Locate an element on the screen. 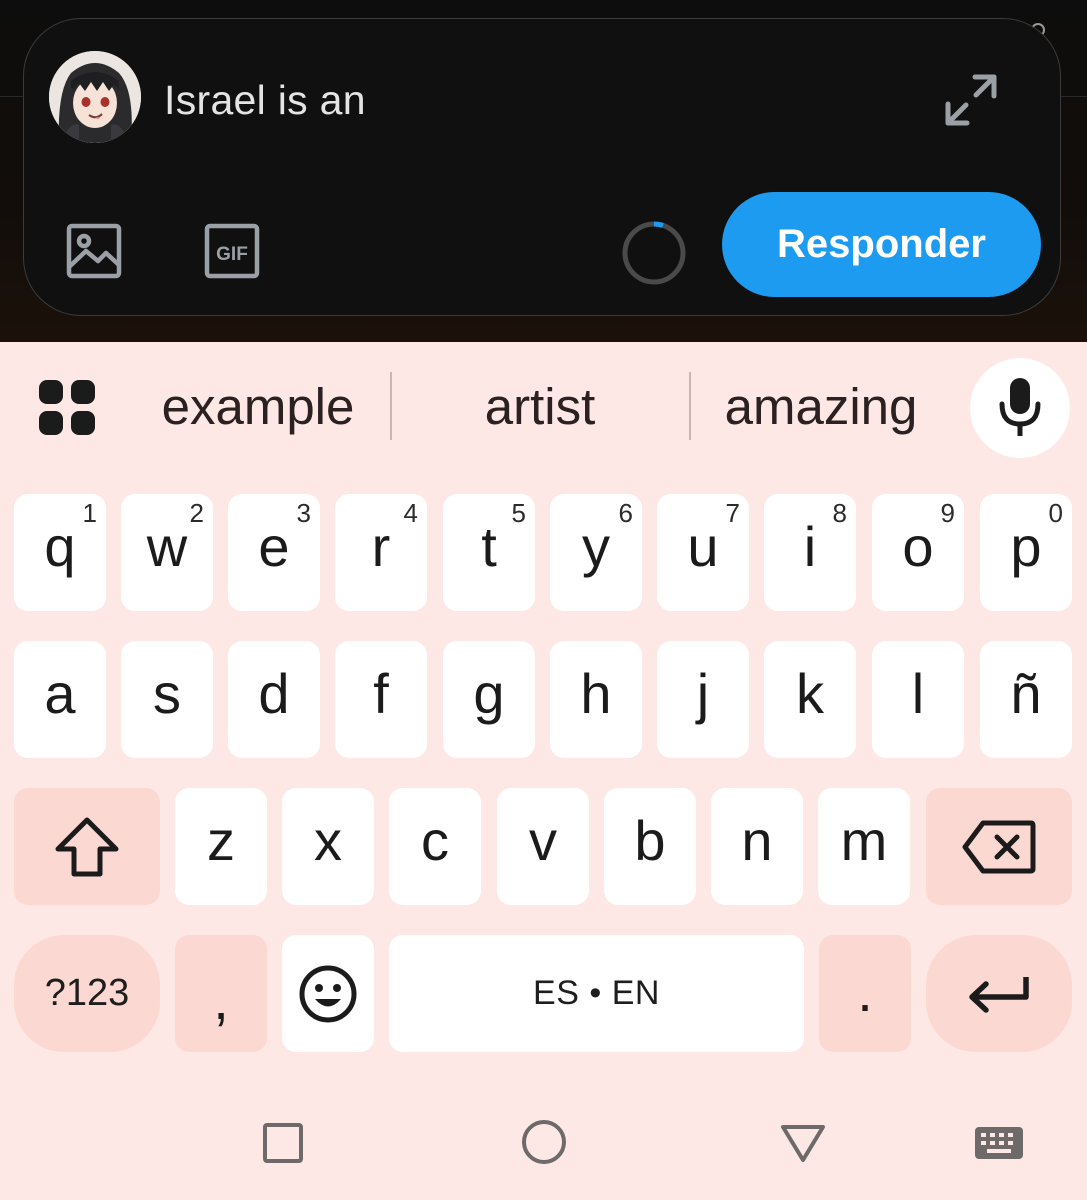 This screenshot has height=1200, width=1087. key-letter: r is located at coordinates (381, 546).